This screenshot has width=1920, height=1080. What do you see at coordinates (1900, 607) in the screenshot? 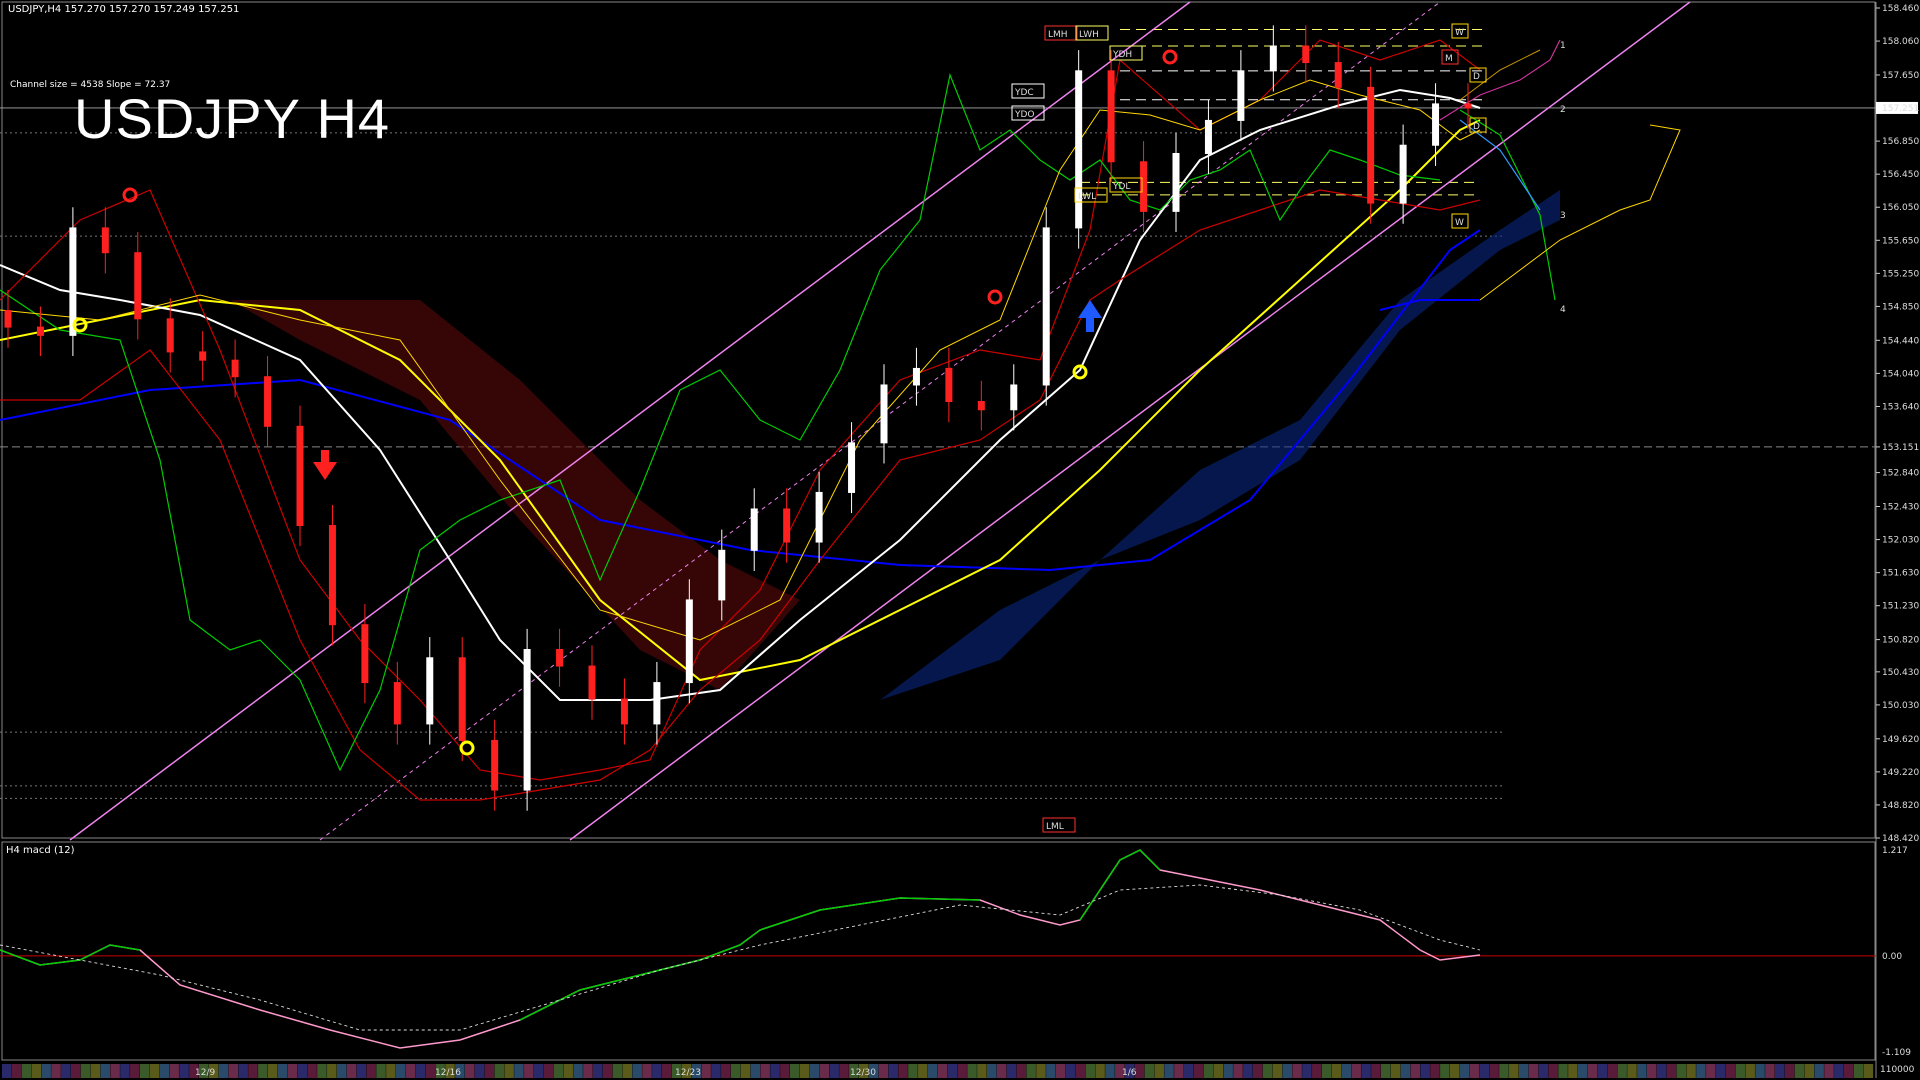
I see `price-tick-label: 151.230` at bounding box center [1900, 607].